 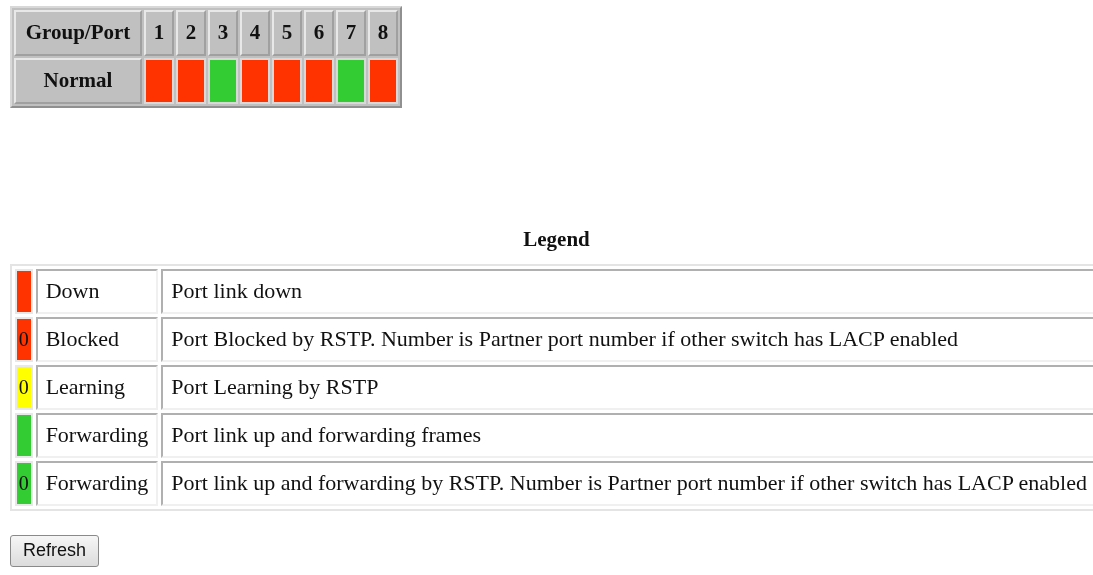 What do you see at coordinates (351, 33) in the screenshot?
I see `port-number: 7` at bounding box center [351, 33].